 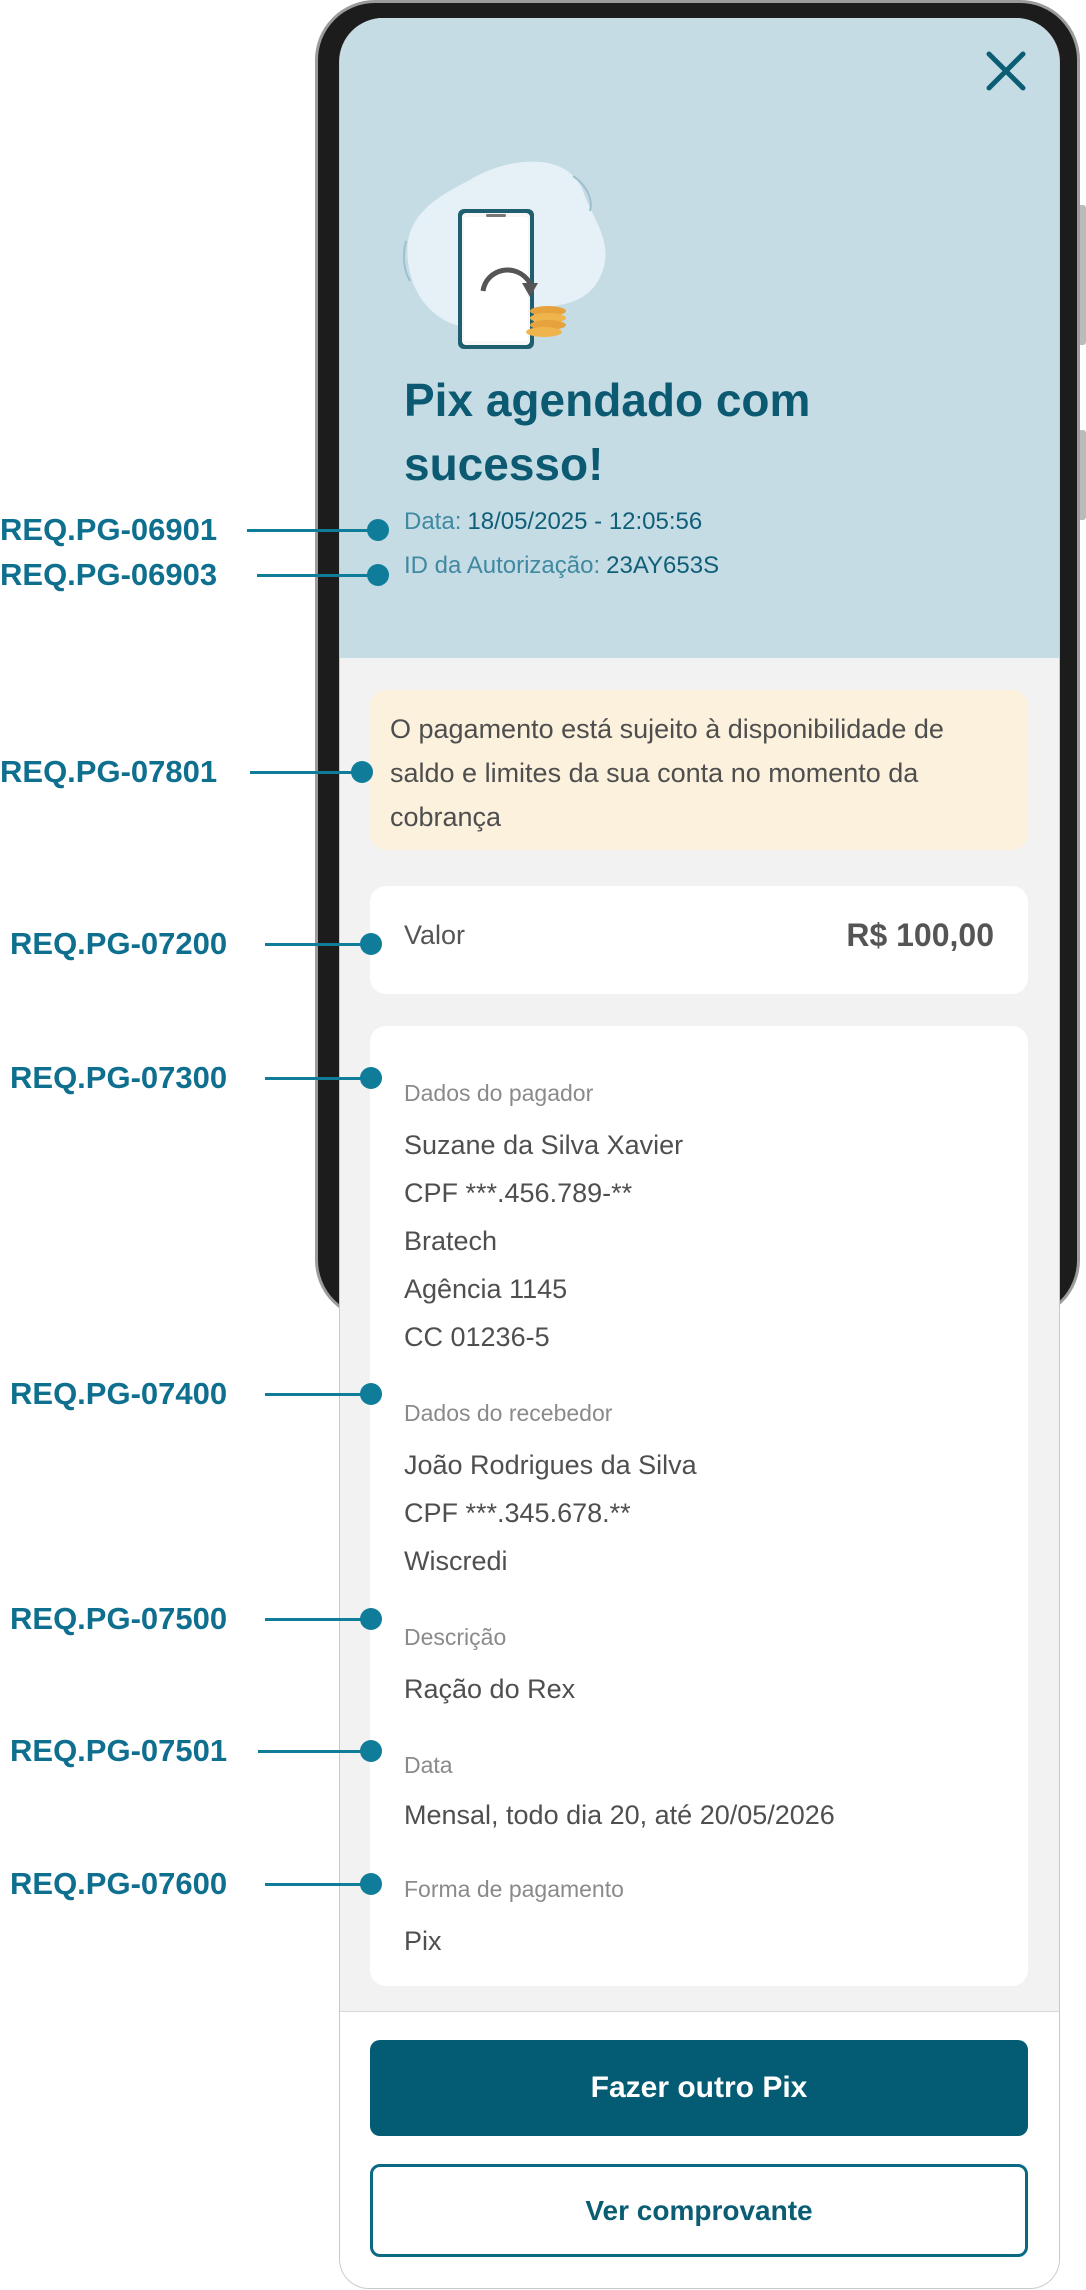 What do you see at coordinates (550, 1465) in the screenshot?
I see `receiver-name: João Rodrigues da Silva` at bounding box center [550, 1465].